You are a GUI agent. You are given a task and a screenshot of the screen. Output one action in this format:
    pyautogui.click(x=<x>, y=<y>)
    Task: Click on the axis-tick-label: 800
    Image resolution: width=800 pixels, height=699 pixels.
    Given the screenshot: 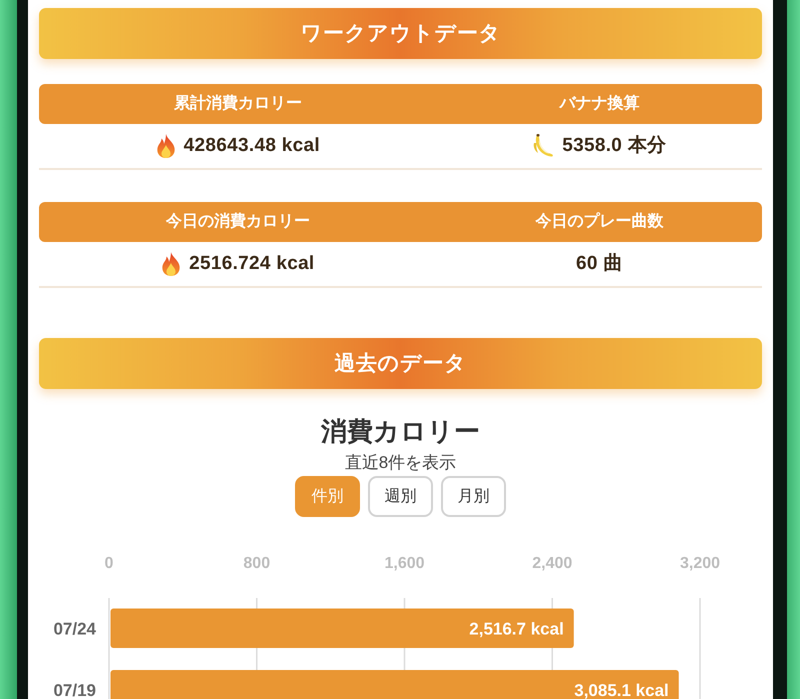 What is the action you would take?
    pyautogui.click(x=256, y=563)
    